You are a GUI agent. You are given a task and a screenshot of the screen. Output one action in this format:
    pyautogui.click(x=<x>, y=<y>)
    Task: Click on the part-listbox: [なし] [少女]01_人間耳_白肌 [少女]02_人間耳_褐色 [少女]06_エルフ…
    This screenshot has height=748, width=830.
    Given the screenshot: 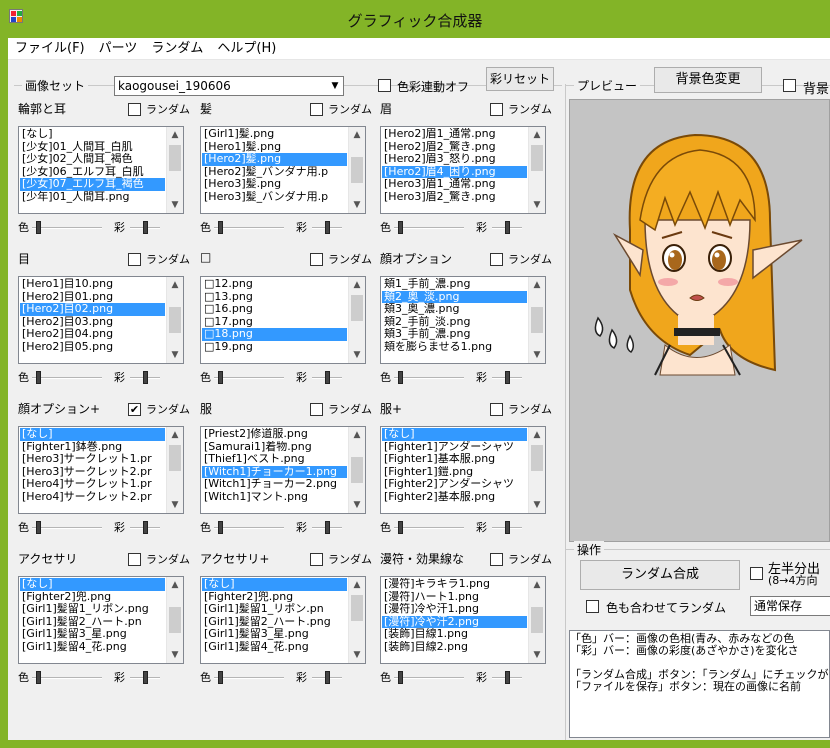 What is the action you would take?
    pyautogui.click(x=101, y=170)
    